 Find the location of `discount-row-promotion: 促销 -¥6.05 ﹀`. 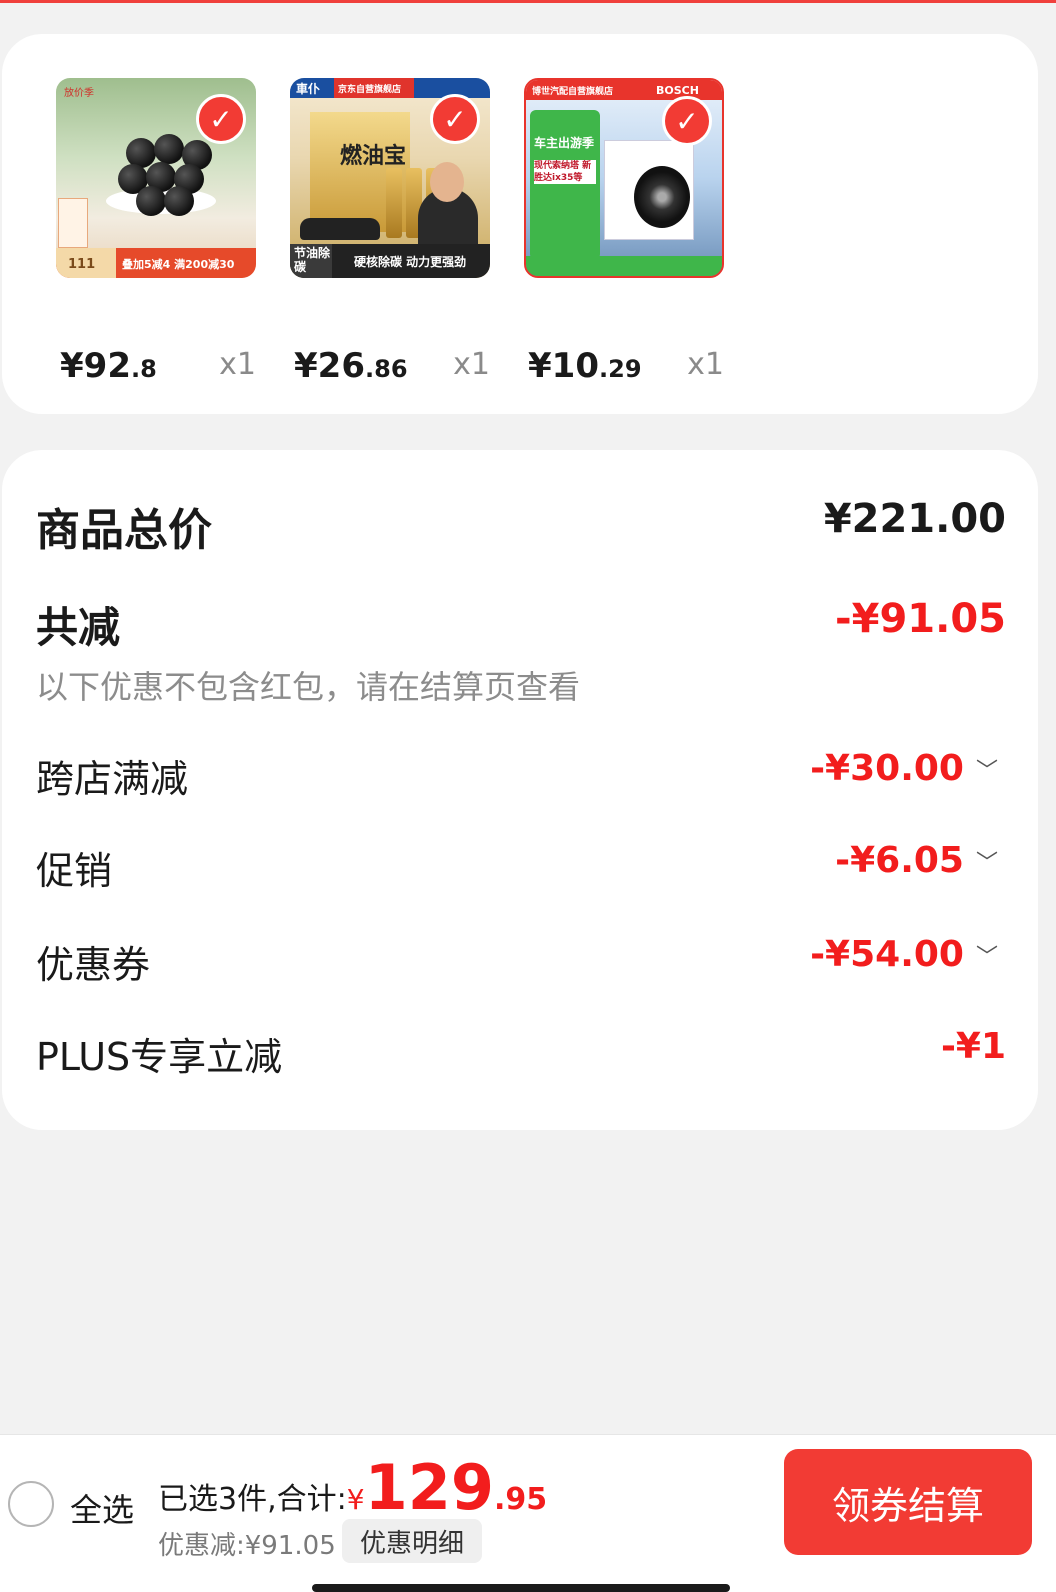

discount-row-promotion: 促销 -¥6.05 ﹀ is located at coordinates (521, 866).